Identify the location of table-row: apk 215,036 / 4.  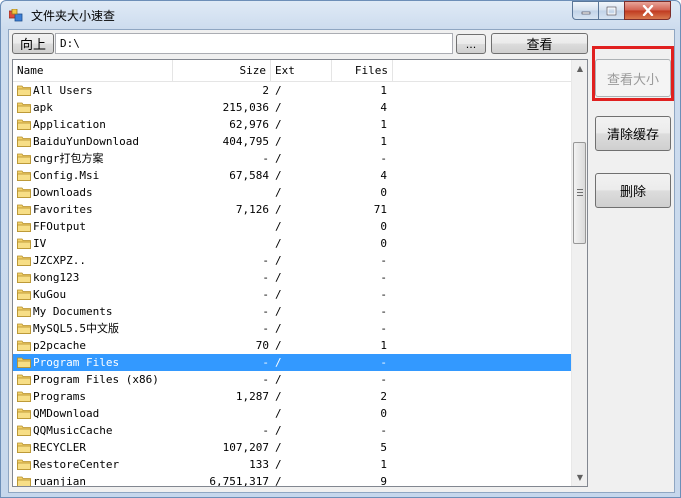
(292, 107).